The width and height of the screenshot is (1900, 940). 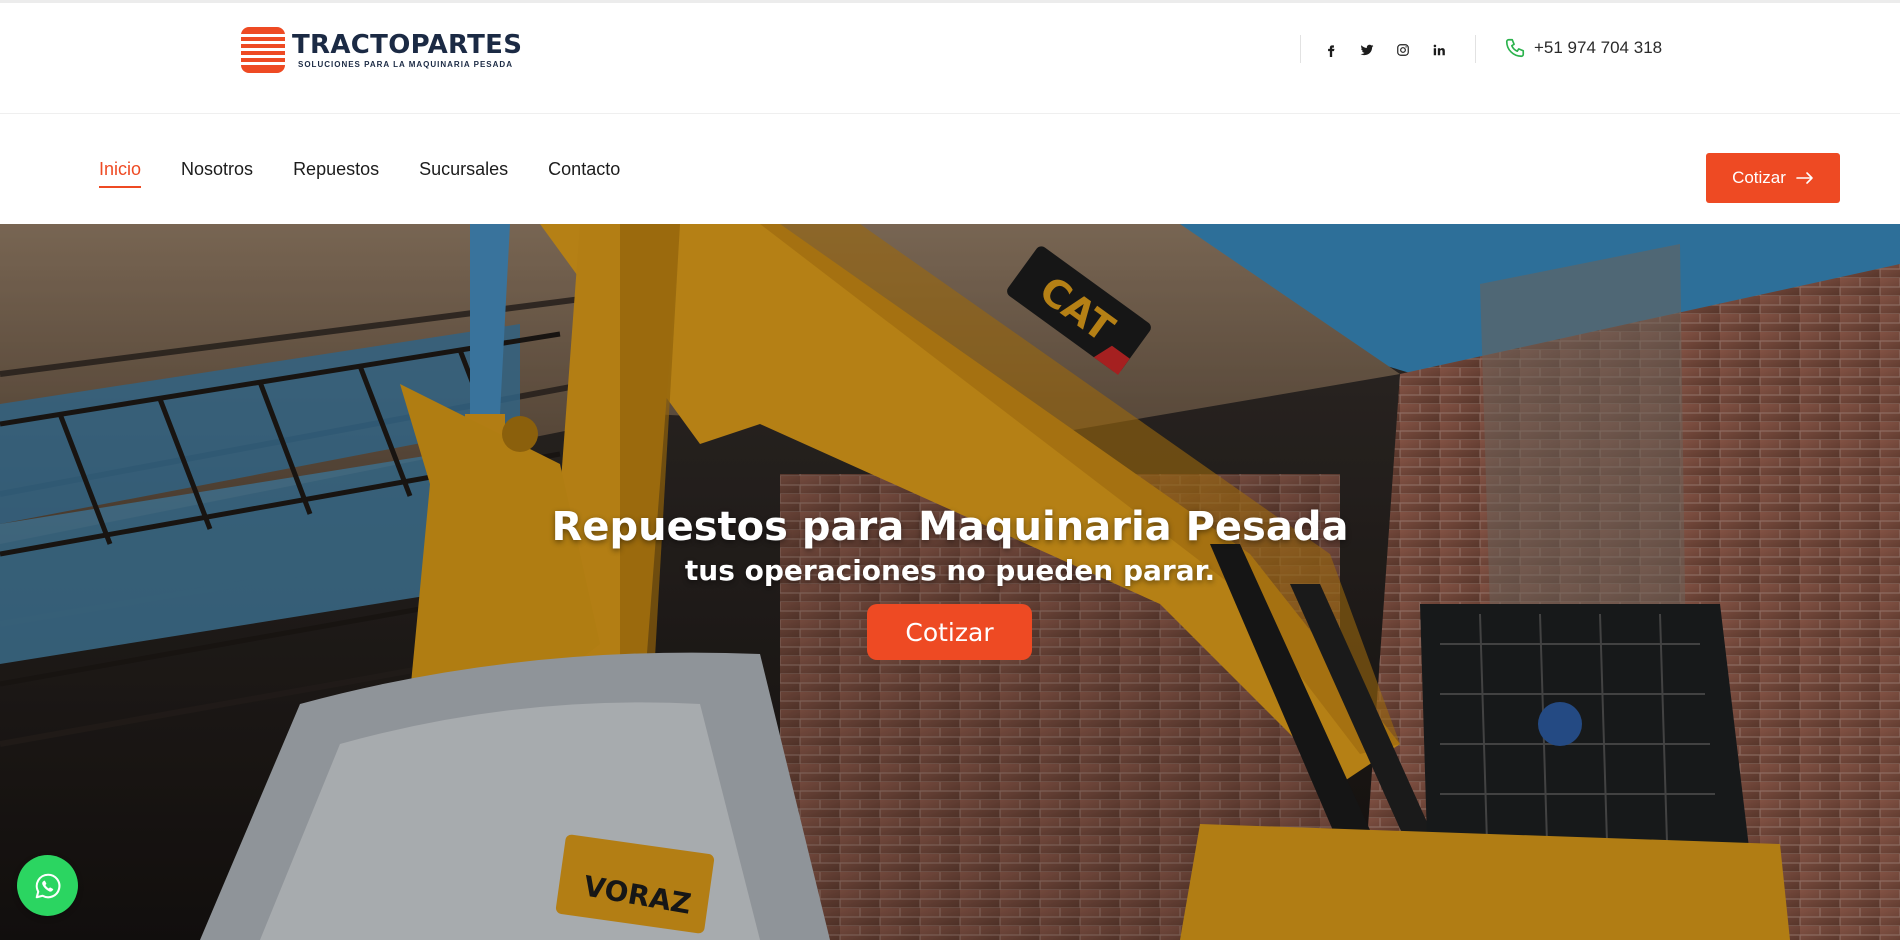 I want to click on linkedin-icon, so click(x=1439, y=50).